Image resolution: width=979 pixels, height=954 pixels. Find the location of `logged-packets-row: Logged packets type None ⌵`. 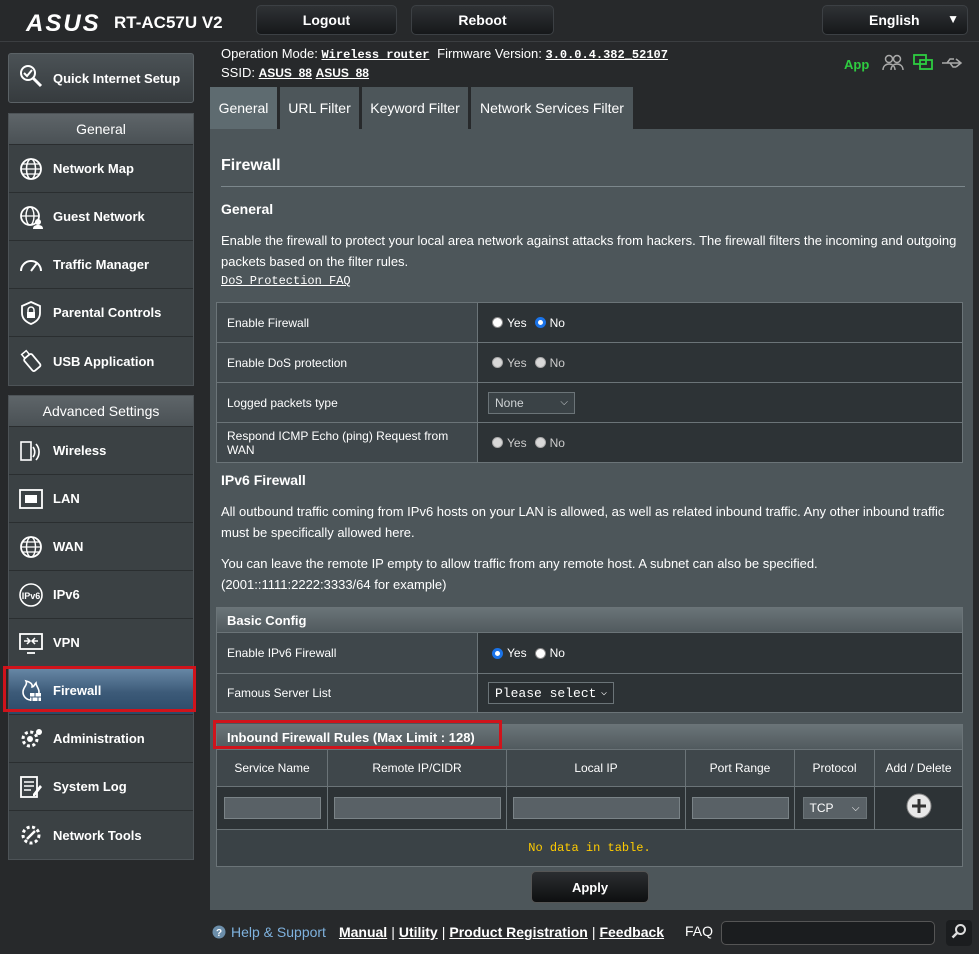

logged-packets-row: Logged packets type None ⌵ is located at coordinates (589, 403).